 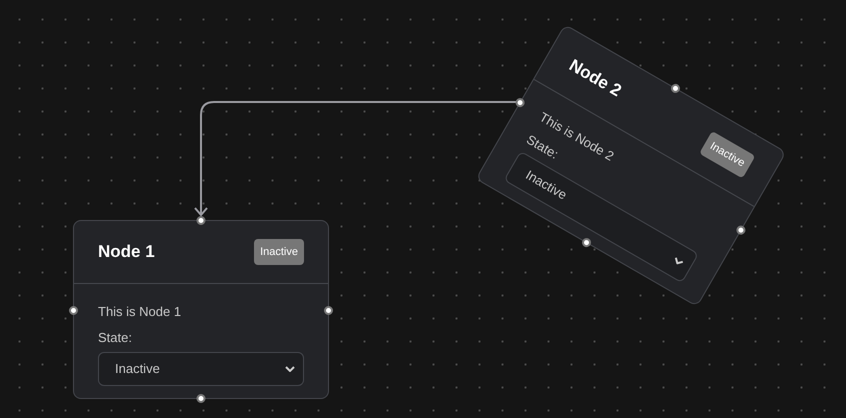 I want to click on status-badge: Inactive, so click(x=279, y=252).